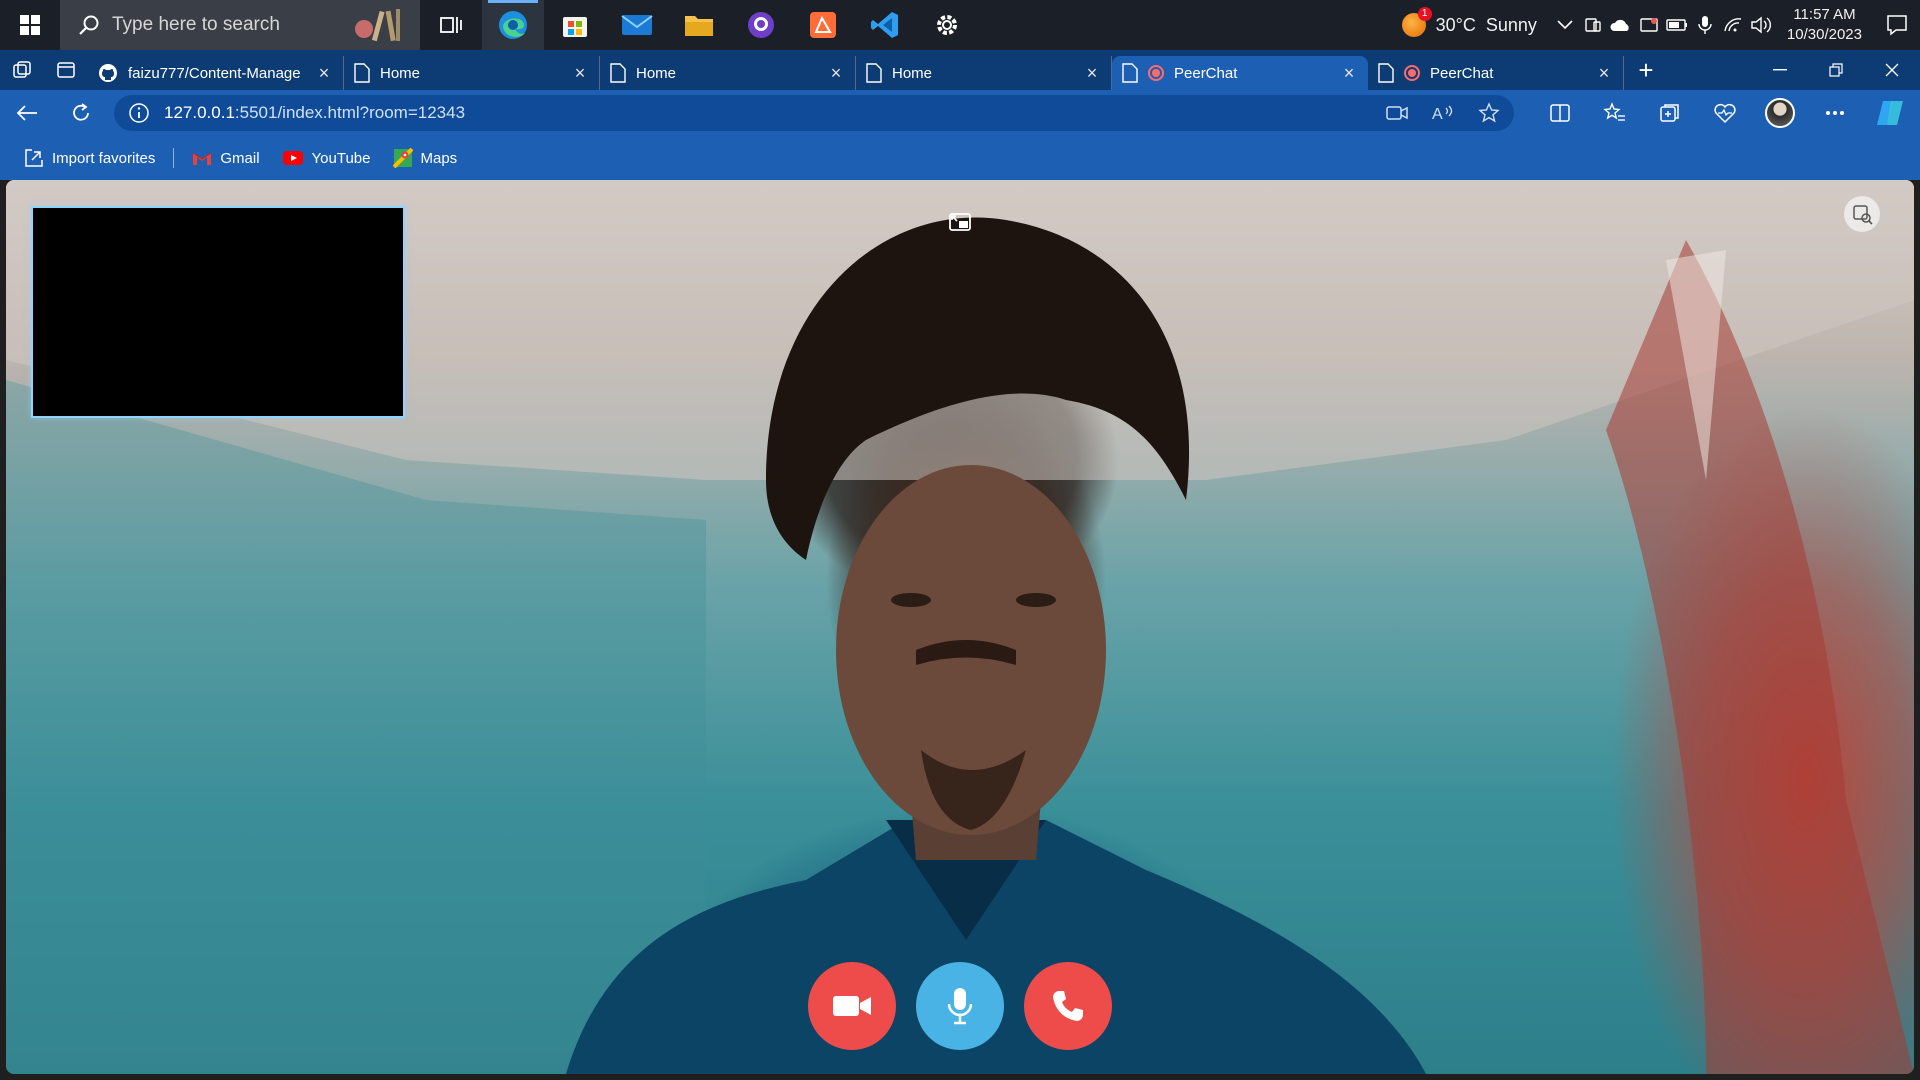 This screenshot has width=1920, height=1080. What do you see at coordinates (104, 158) in the screenshot?
I see `fav-label: Import favorites` at bounding box center [104, 158].